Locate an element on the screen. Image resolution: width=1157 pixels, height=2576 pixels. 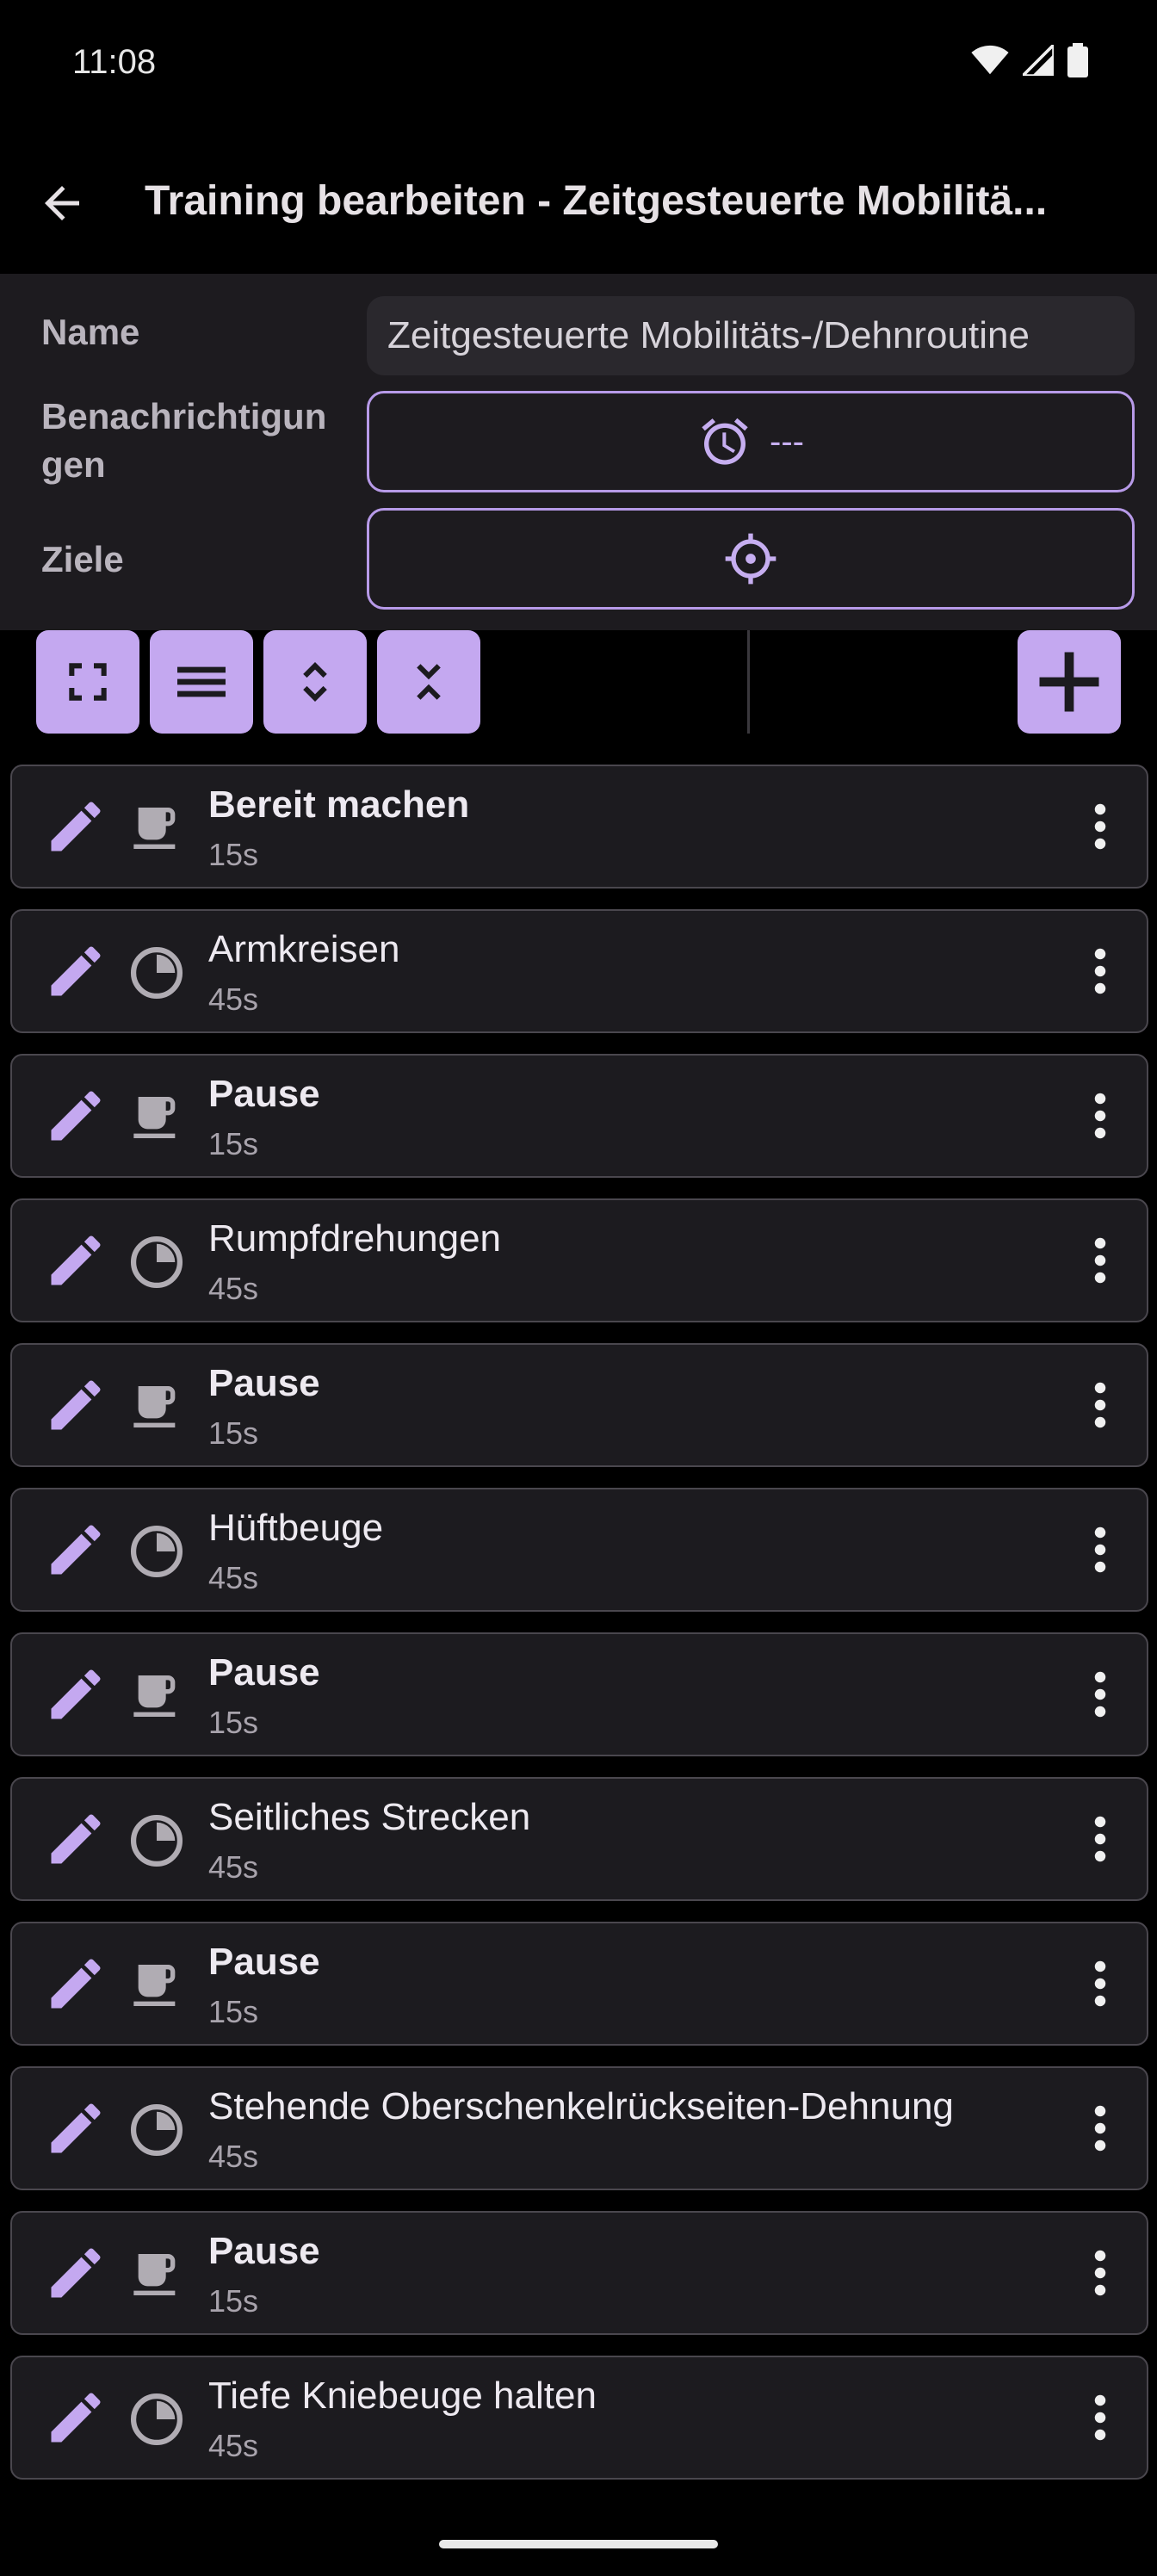
item-title: Rumpfdrehungen is located at coordinates (355, 1239).